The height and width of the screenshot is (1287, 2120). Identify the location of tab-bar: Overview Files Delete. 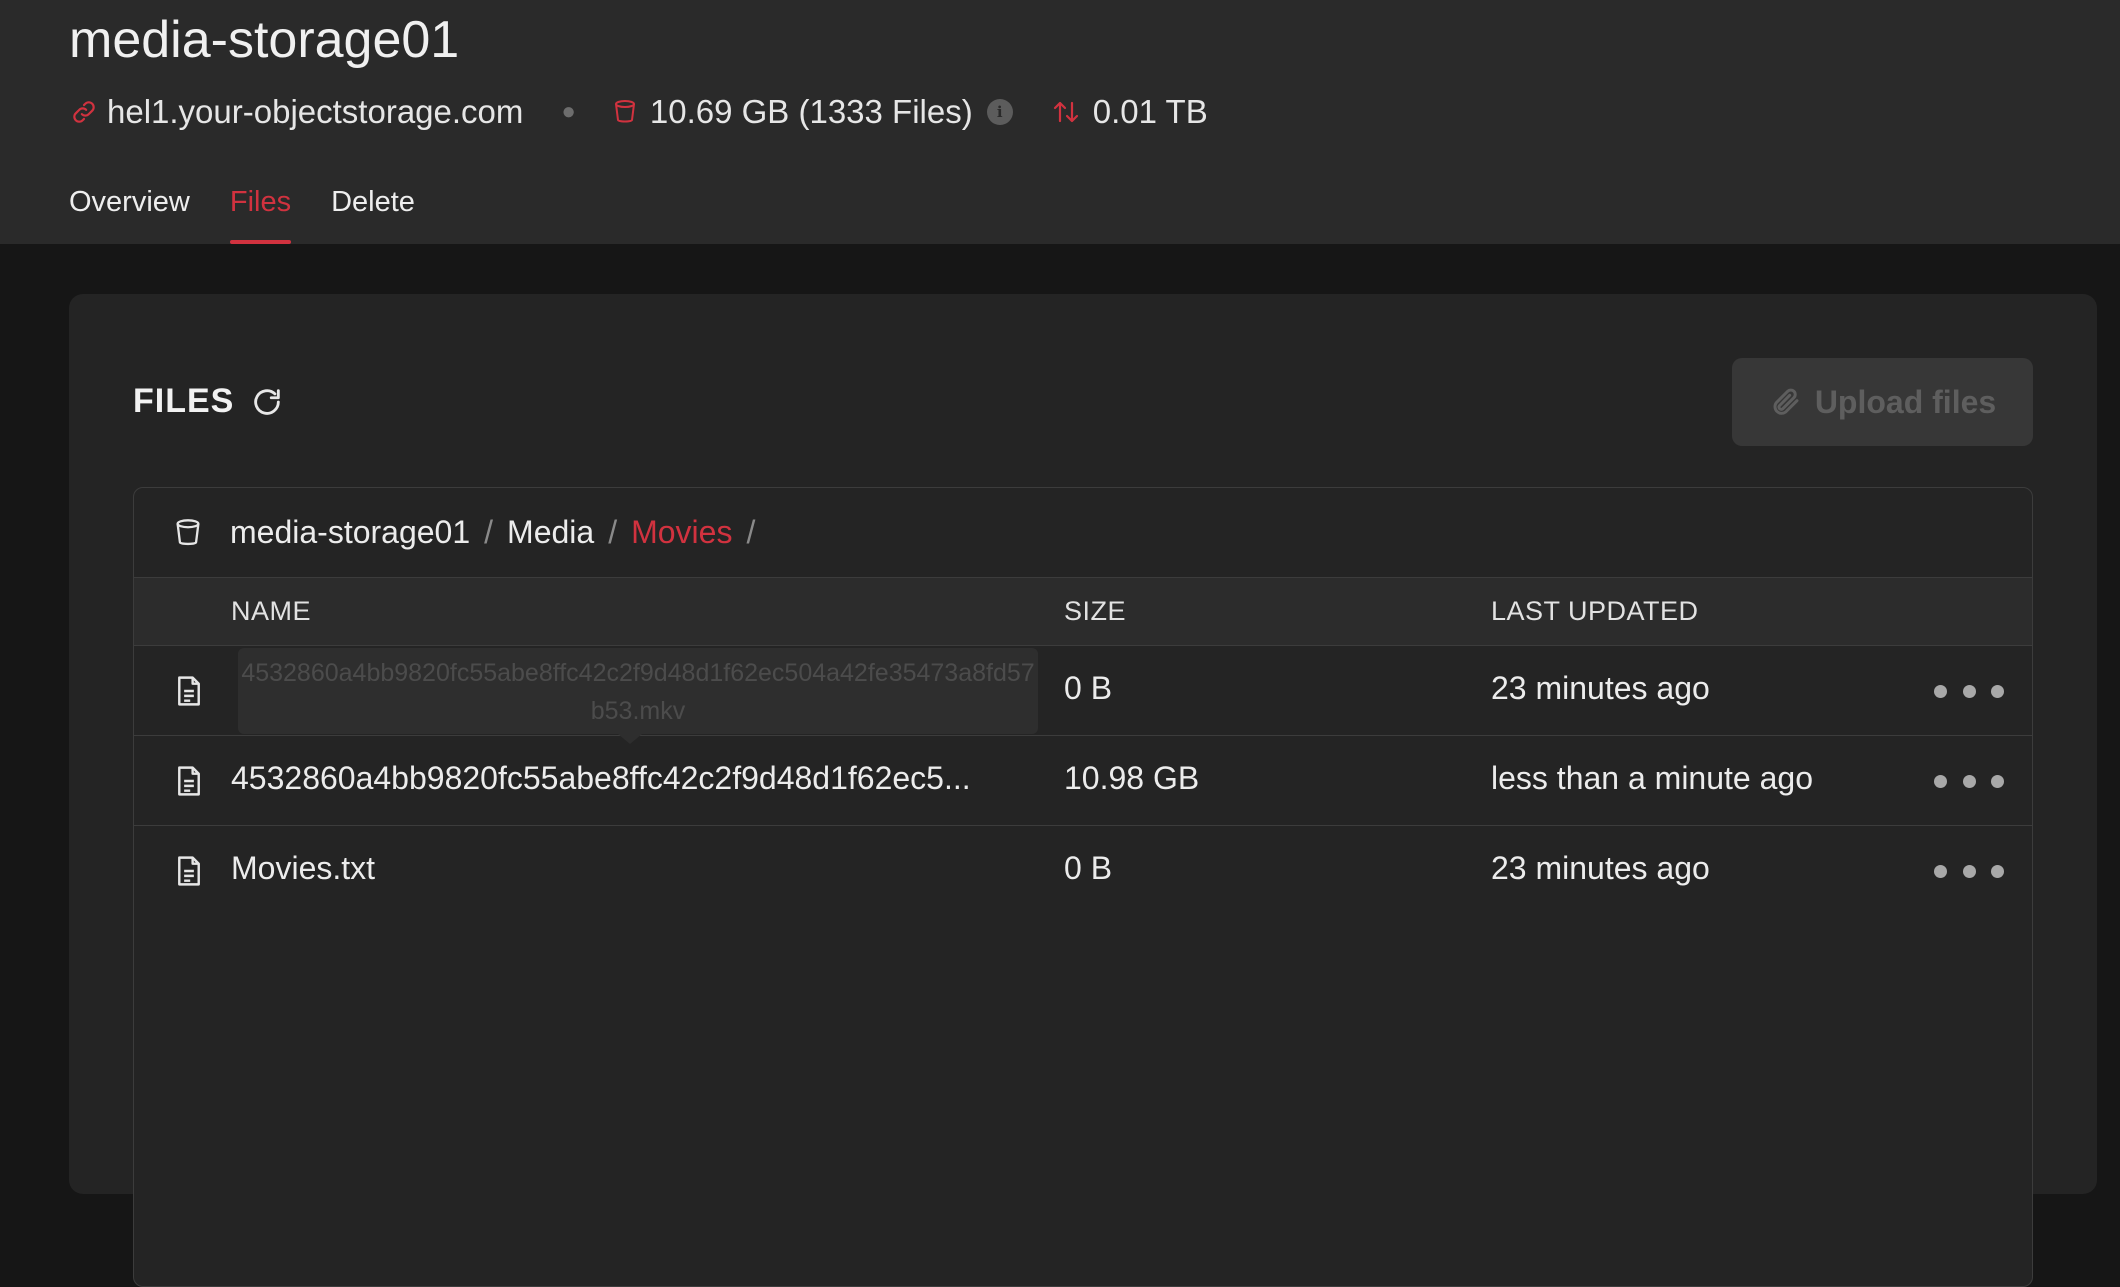
(262, 212).